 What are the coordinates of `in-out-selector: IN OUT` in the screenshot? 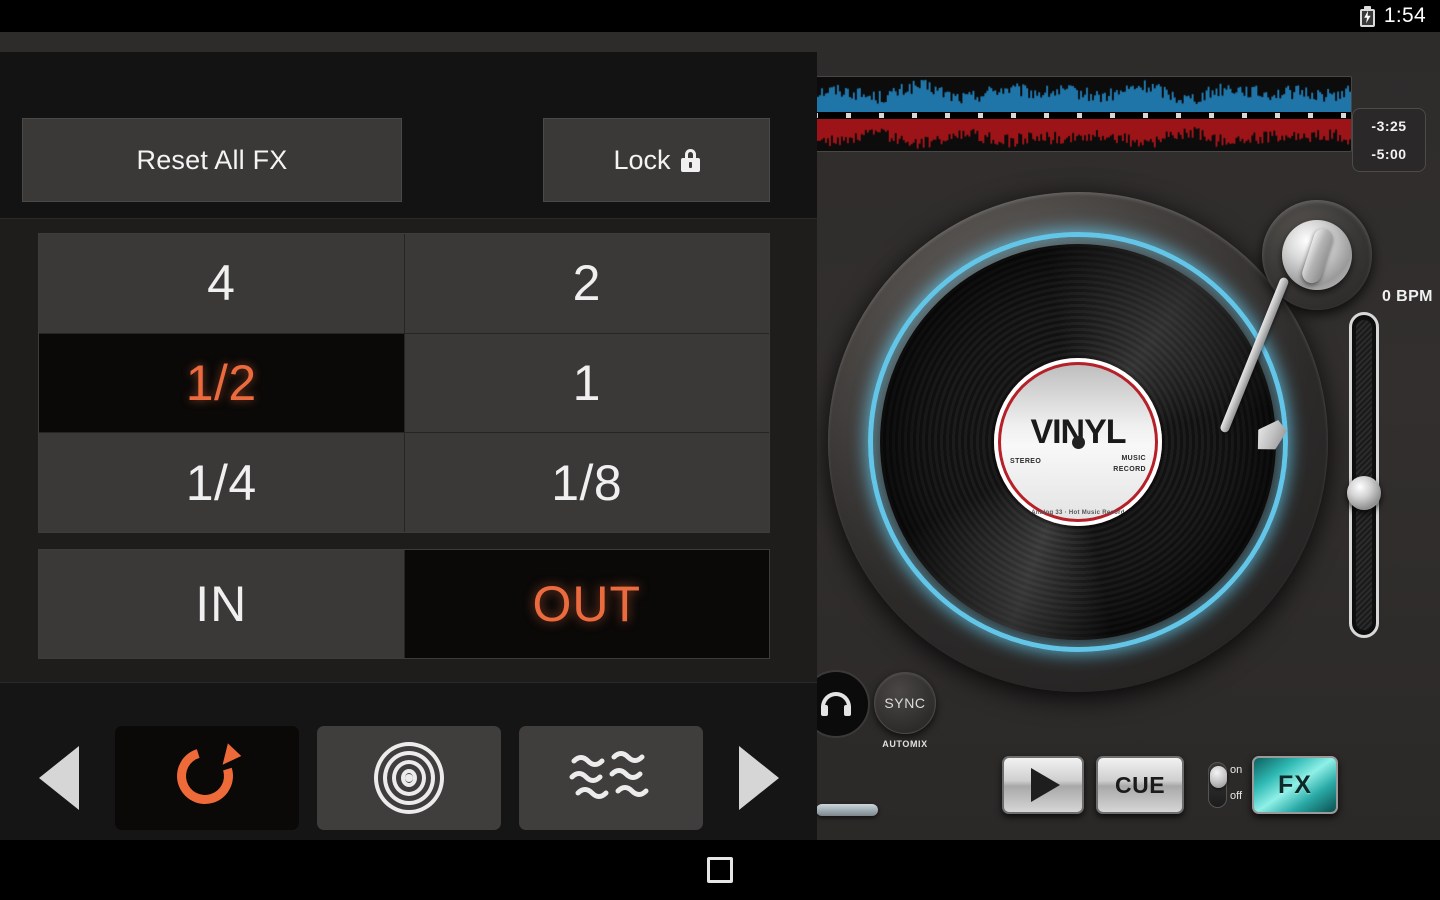 It's located at (404, 604).